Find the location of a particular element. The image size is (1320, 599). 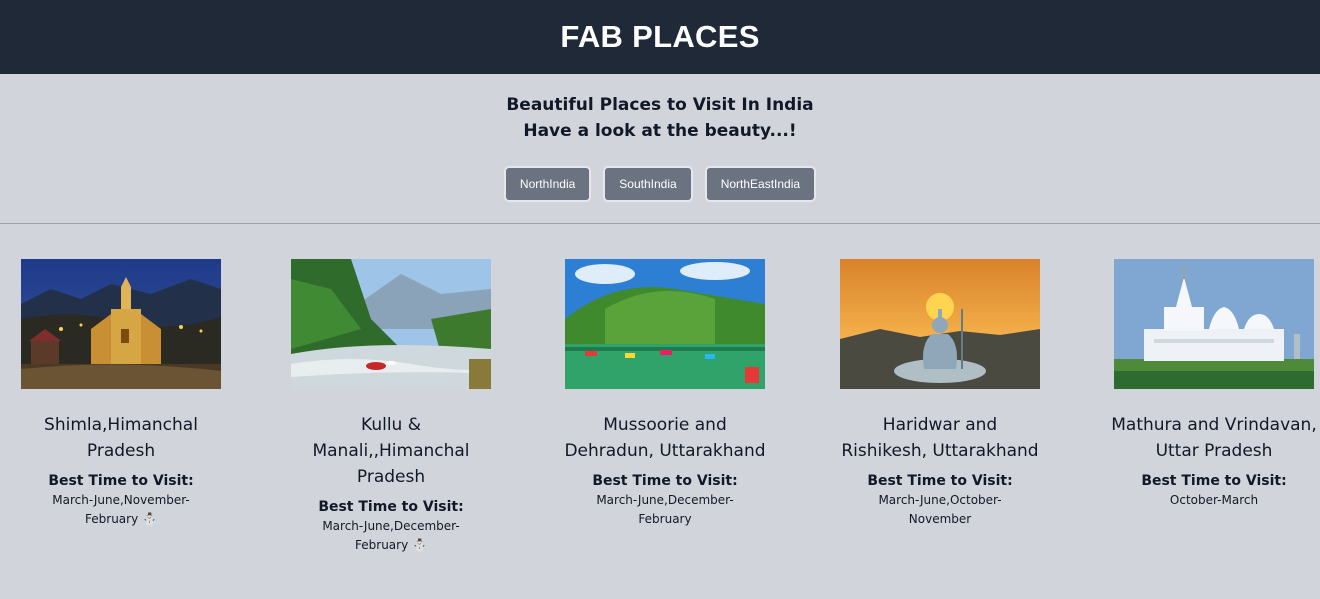

place-name: Kullu & Manali,,Himanchal Pradesh is located at coordinates (391, 451).